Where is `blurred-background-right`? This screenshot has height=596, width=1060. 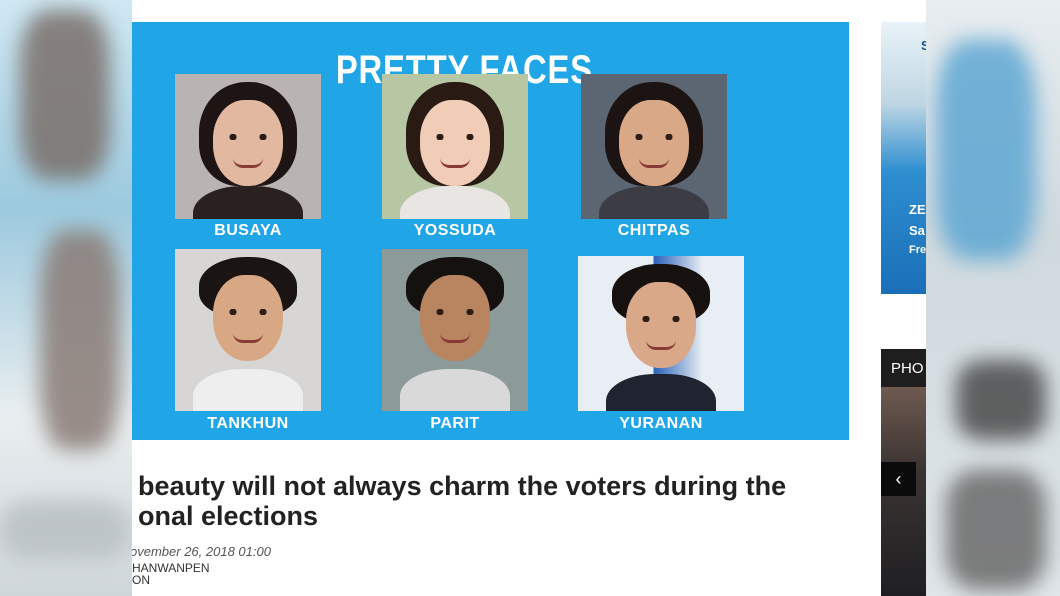 blurred-background-right is located at coordinates (993, 298).